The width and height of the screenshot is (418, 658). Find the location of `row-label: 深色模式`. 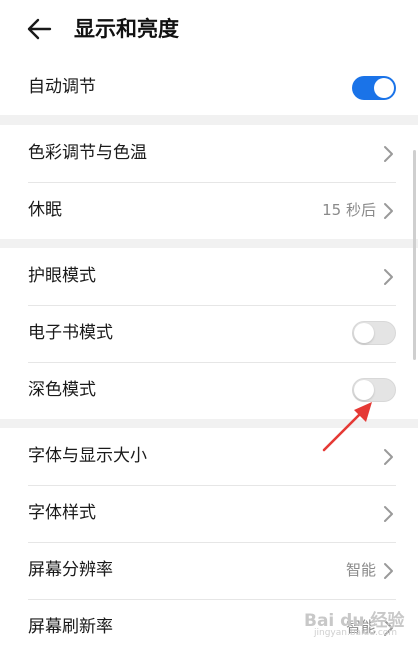

row-label: 深色模式 is located at coordinates (62, 390).